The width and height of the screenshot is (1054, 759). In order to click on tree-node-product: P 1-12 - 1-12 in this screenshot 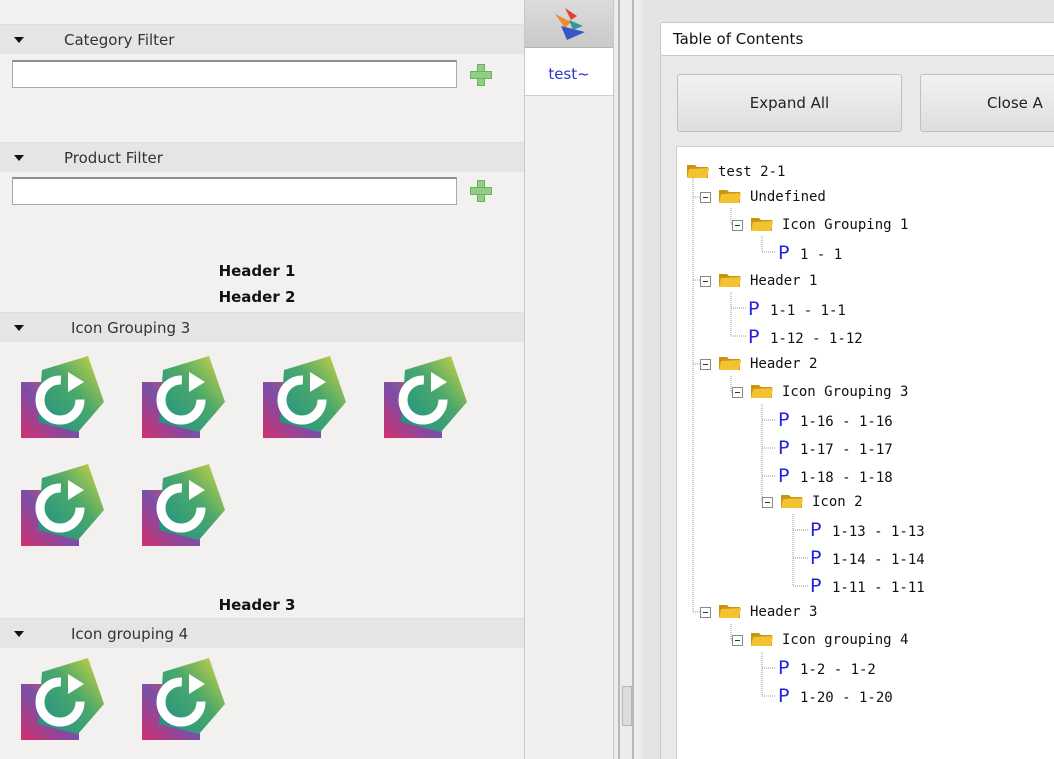, I will do `click(805, 337)`.